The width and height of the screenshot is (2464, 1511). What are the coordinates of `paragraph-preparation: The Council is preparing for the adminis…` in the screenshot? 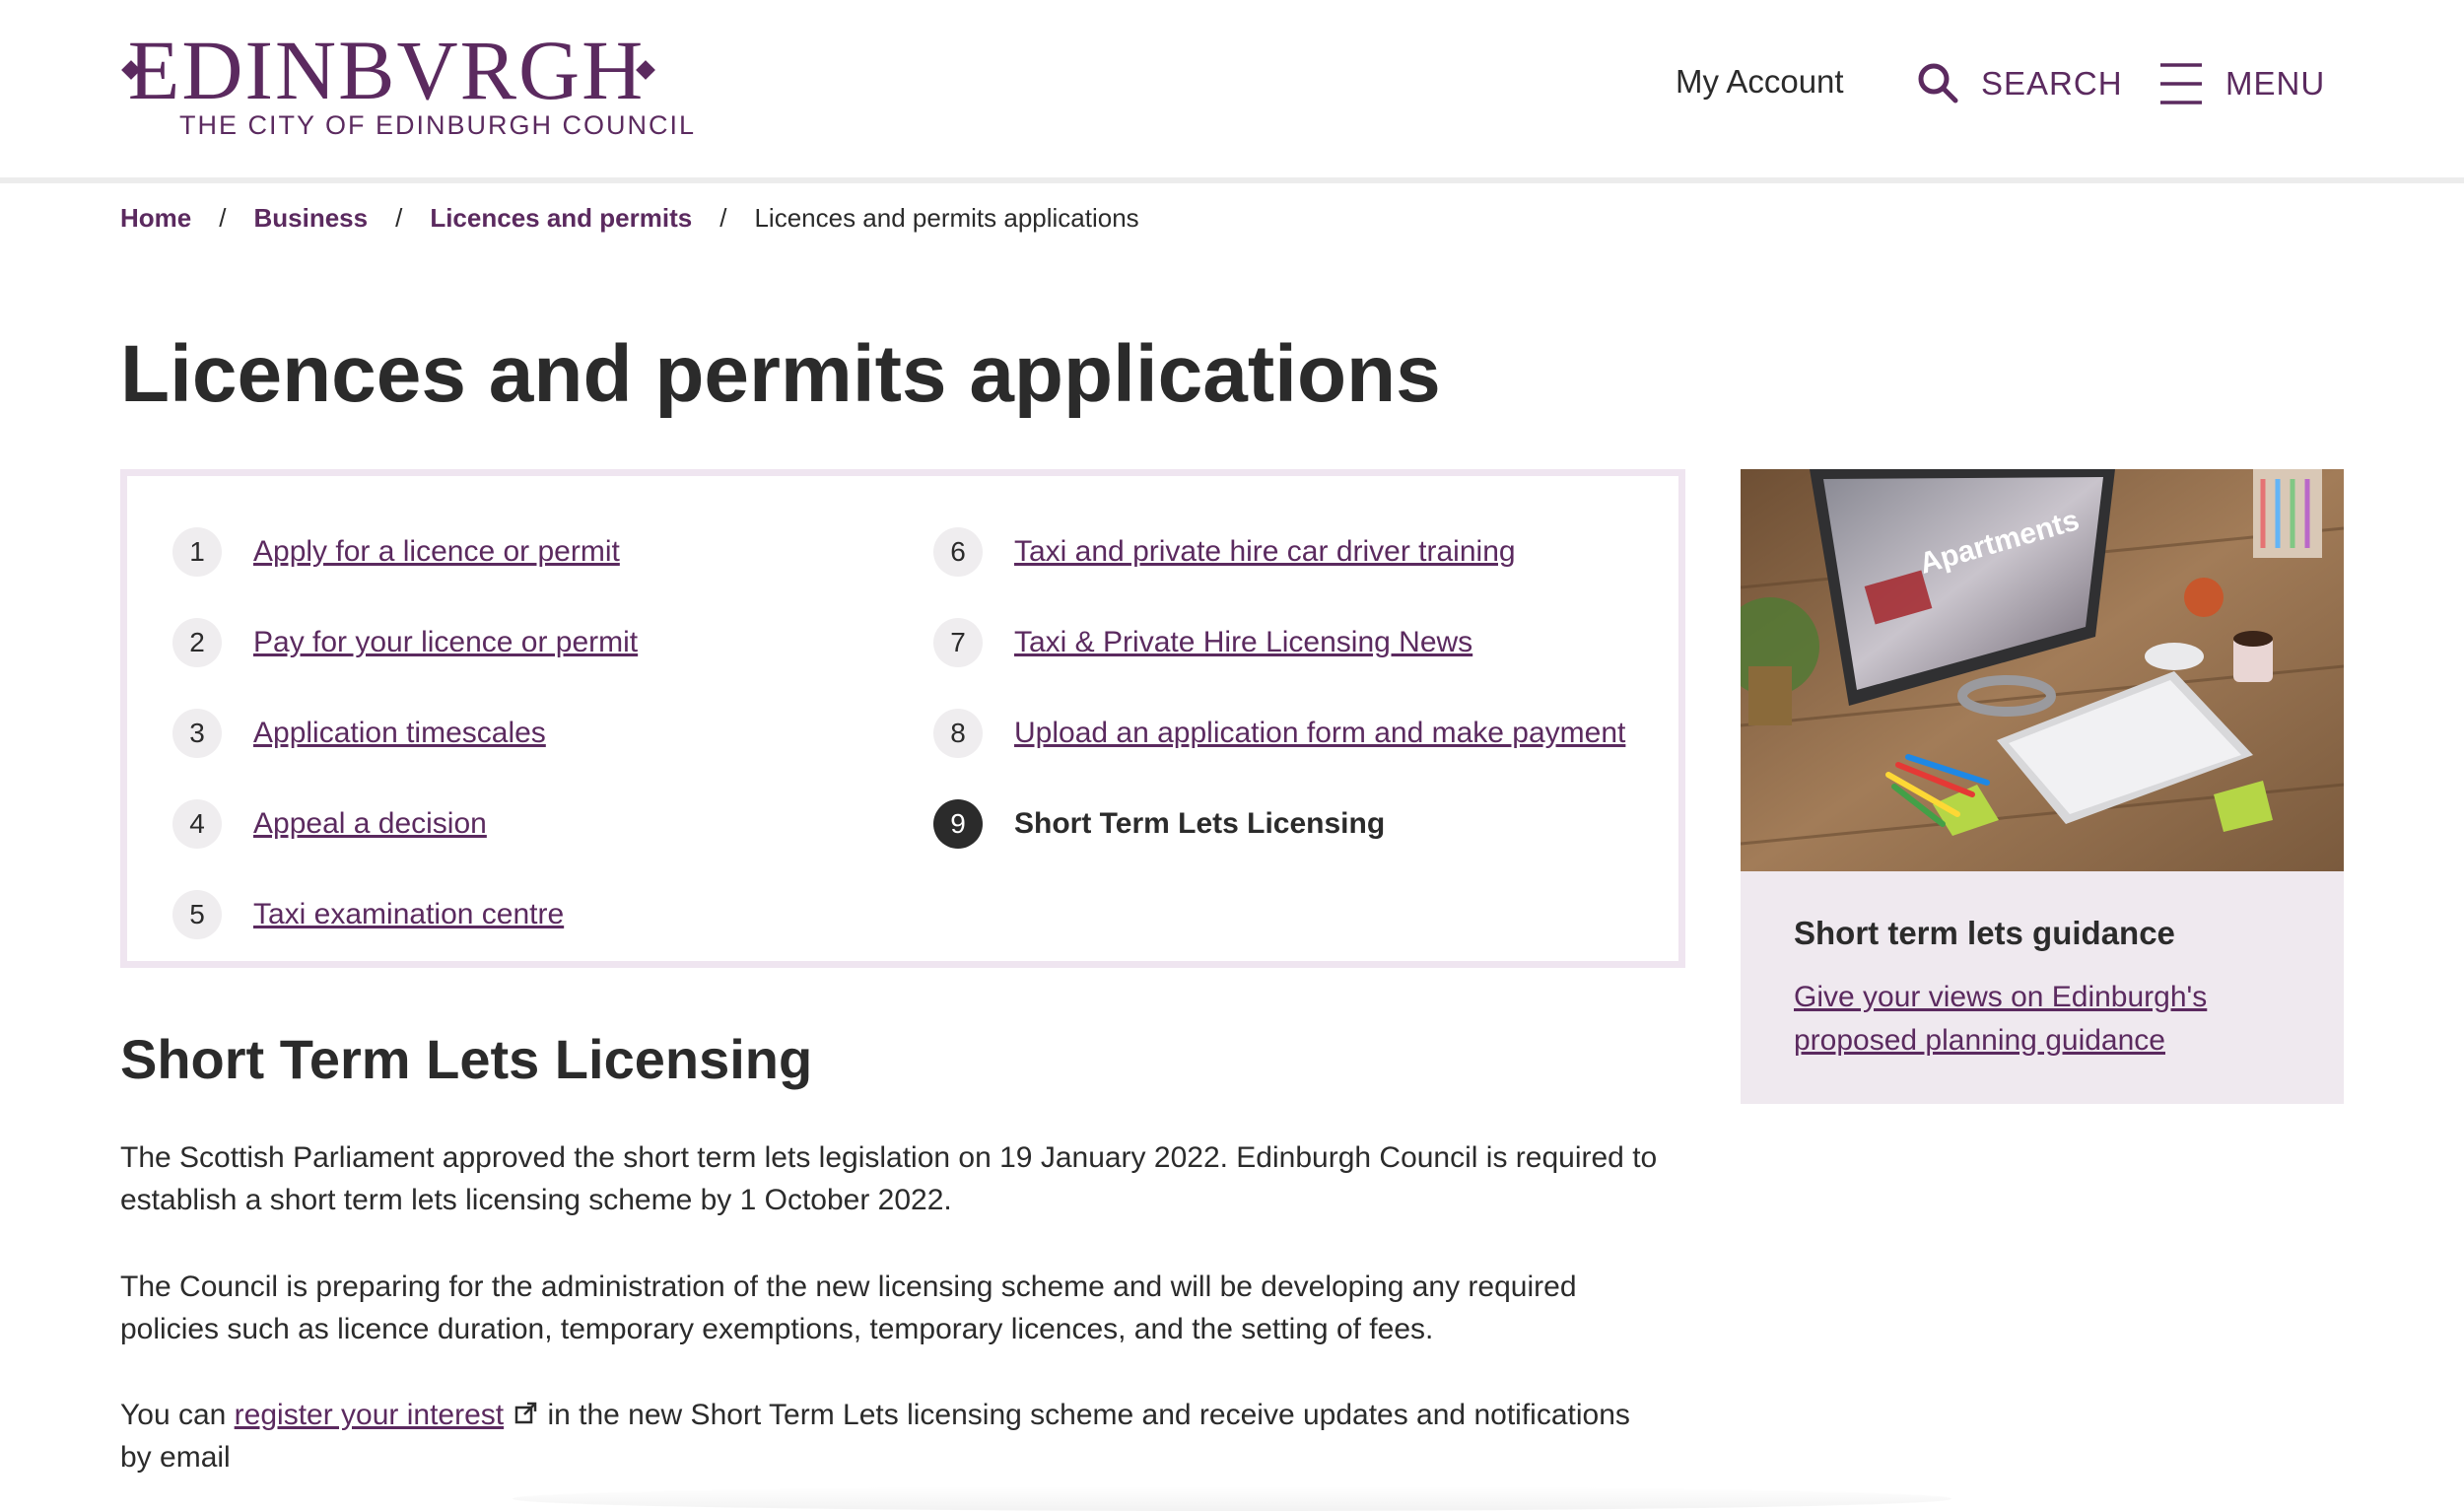 It's located at (848, 1308).